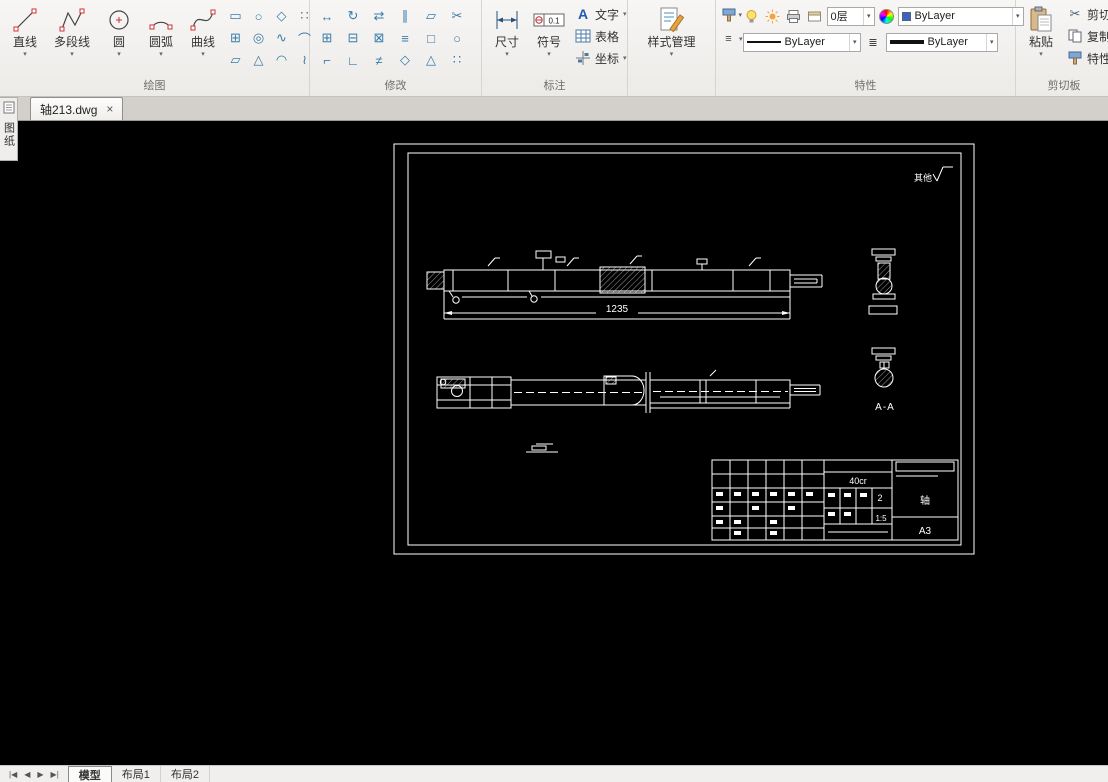 This screenshot has width=1108, height=782. Describe the element at coordinates (203, 39) in the screenshot. I see `spline-button: 曲线 ▾` at that location.